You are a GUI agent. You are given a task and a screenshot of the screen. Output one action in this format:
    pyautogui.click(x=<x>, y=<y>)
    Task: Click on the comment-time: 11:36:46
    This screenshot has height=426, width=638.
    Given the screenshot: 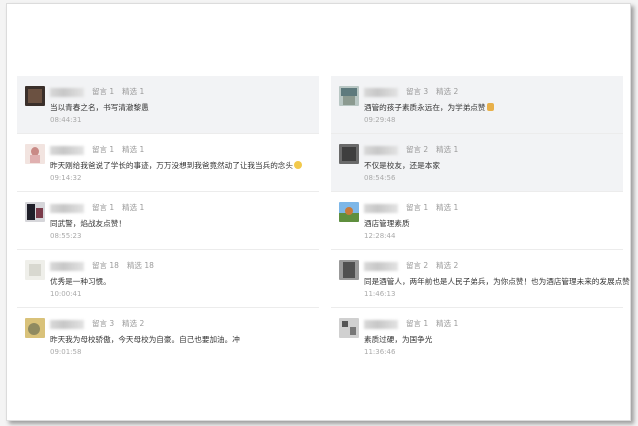 What is the action you would take?
    pyautogui.click(x=380, y=352)
    